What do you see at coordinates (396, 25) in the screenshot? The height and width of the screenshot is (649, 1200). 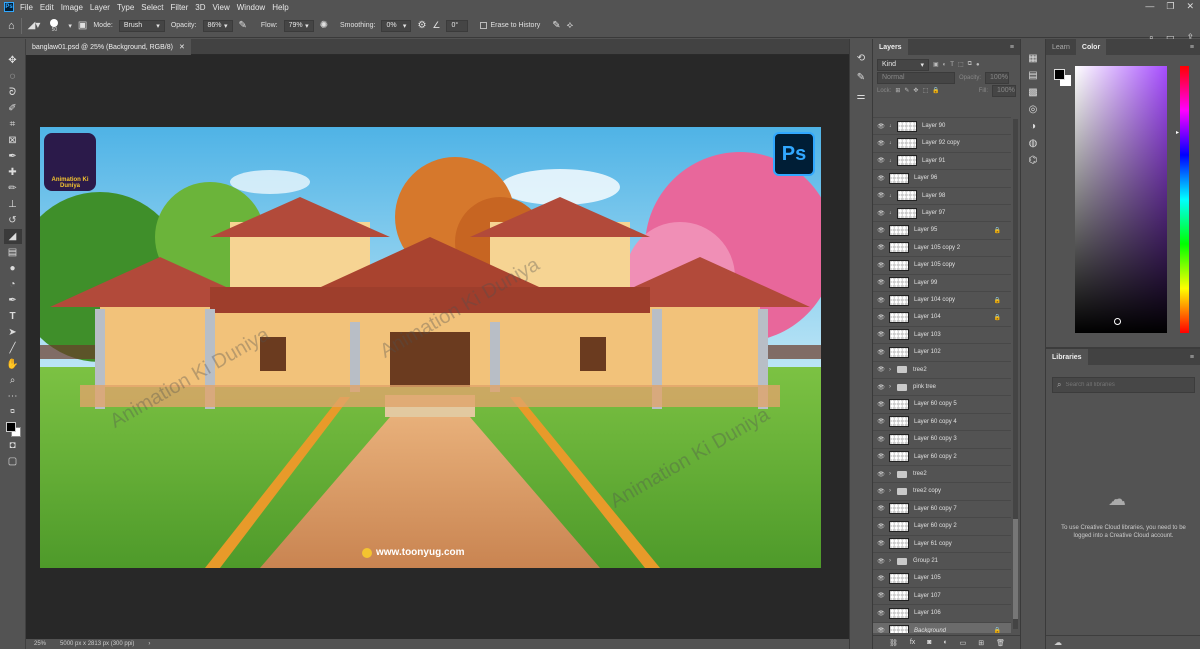 I see `smoothing-field: 0% ▾` at bounding box center [396, 25].